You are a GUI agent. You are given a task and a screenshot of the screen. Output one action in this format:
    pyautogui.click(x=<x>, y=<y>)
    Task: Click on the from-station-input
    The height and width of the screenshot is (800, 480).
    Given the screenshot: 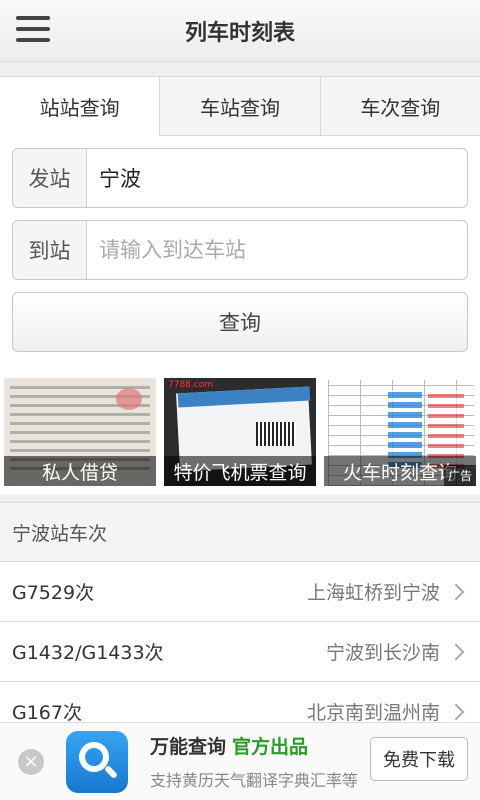 What is the action you would take?
    pyautogui.click(x=277, y=178)
    